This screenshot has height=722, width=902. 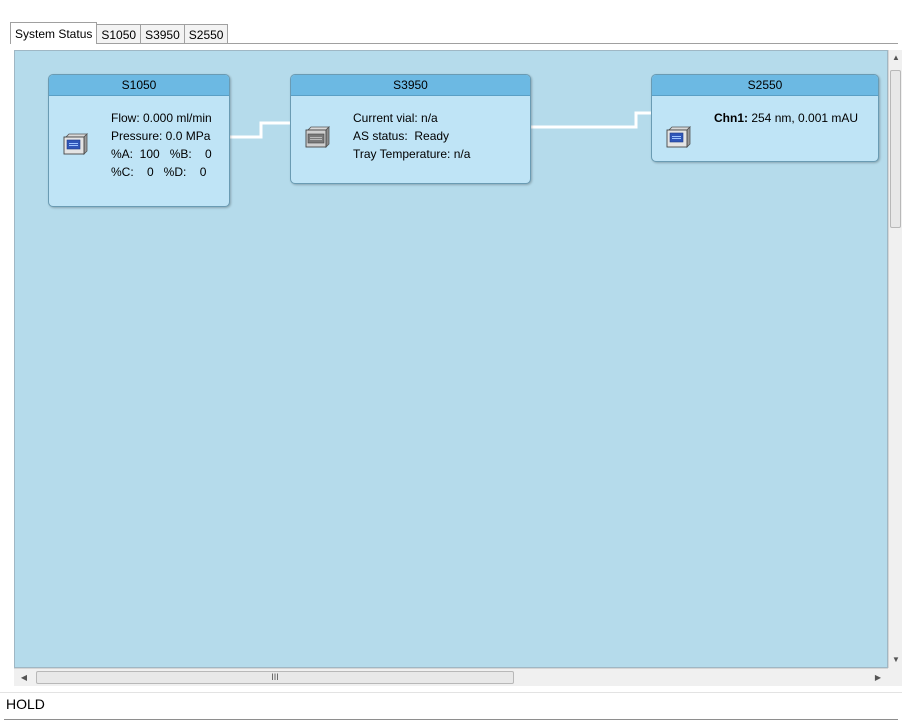 I want to click on detector-channel-1: Chn1: 254 nm, 0.001 mAU, so click(x=786, y=118).